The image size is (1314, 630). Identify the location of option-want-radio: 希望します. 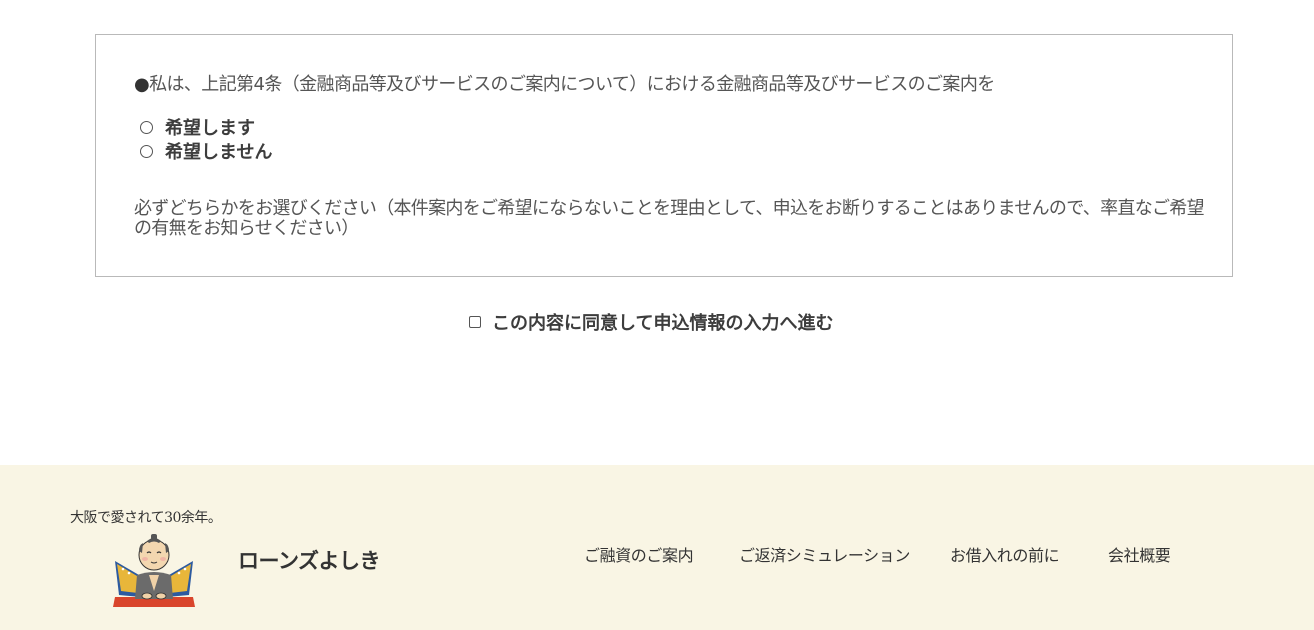
(197, 127).